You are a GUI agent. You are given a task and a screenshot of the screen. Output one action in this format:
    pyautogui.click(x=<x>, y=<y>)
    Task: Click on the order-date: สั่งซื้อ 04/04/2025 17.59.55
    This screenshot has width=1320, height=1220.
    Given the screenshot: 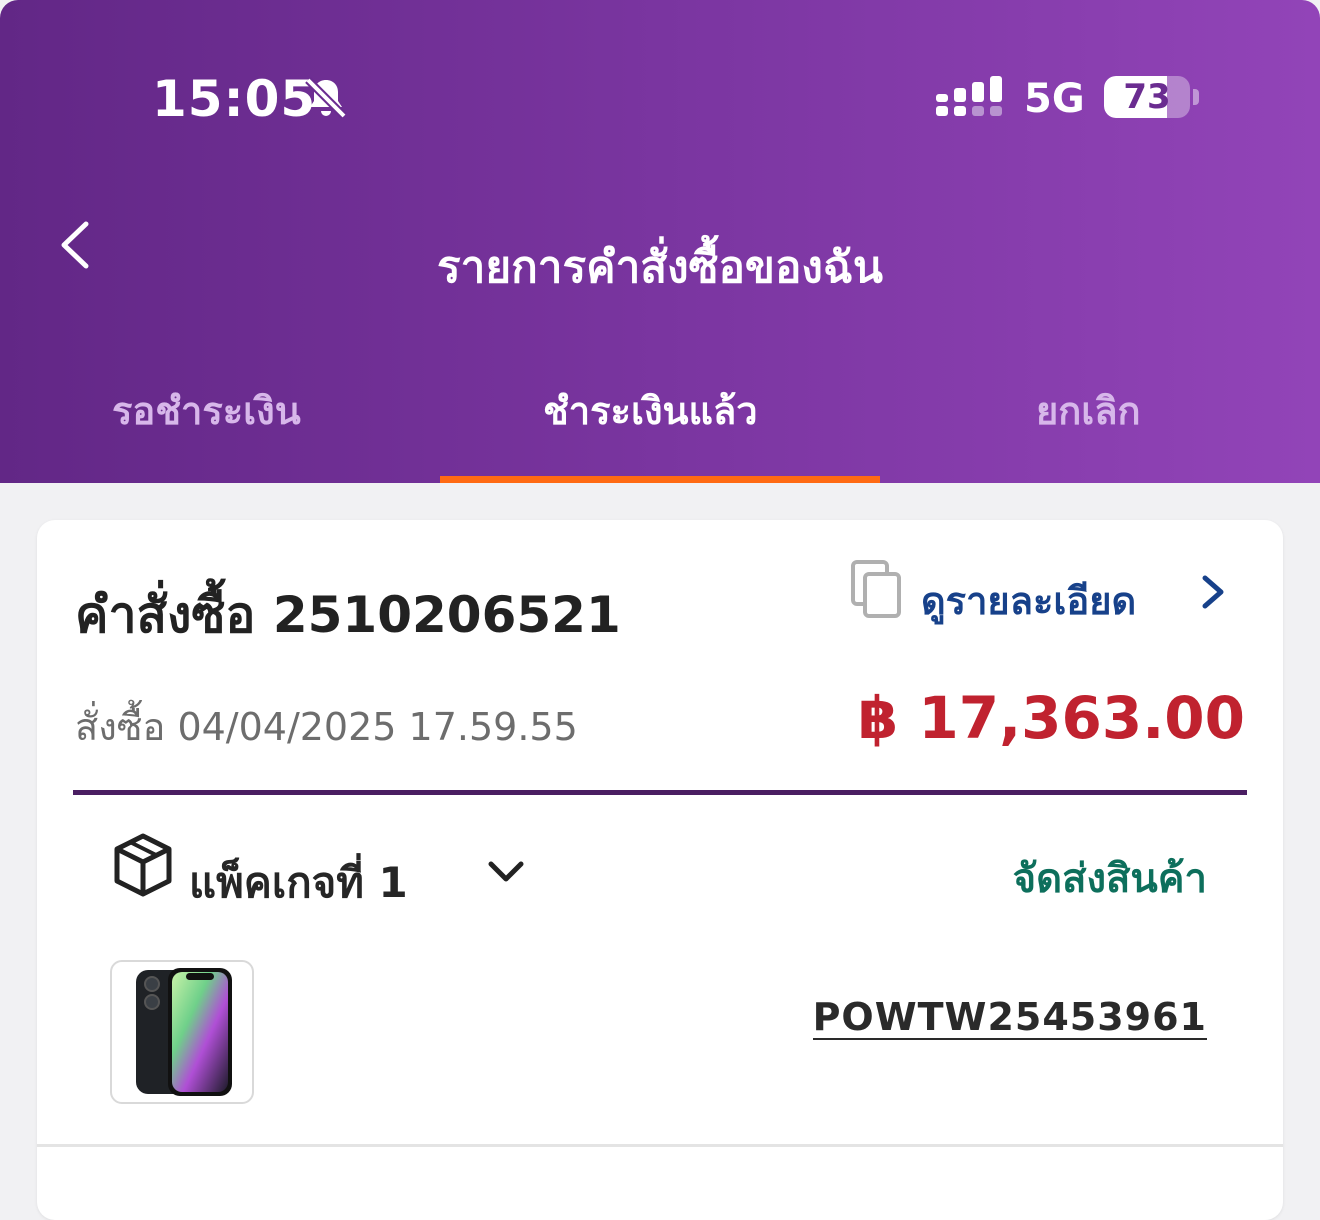 What is the action you would take?
    pyautogui.click(x=326, y=727)
    